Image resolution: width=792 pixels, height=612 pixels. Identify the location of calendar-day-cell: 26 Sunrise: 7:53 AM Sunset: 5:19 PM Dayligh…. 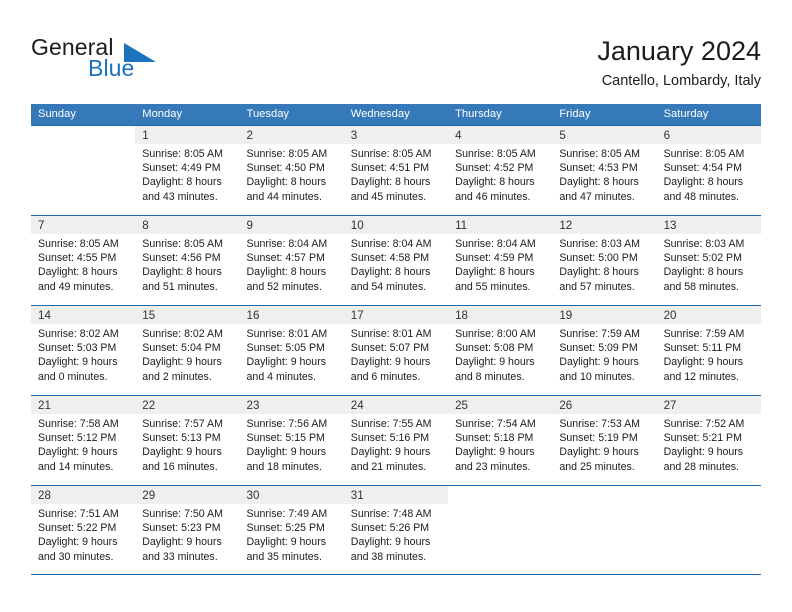
(604, 440).